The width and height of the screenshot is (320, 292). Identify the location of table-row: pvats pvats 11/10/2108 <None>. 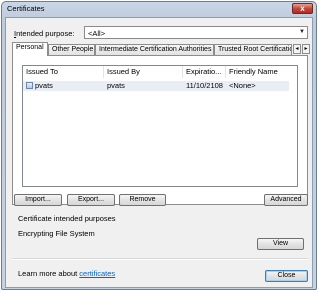
(156, 86).